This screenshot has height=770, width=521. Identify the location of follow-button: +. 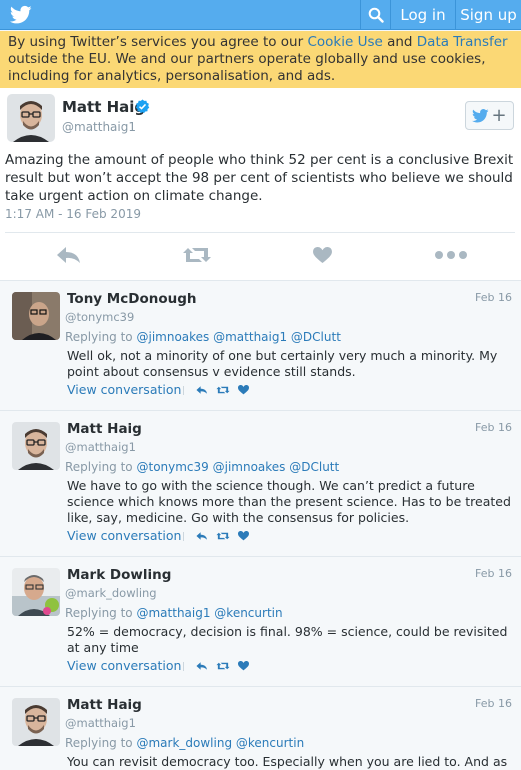
(489, 115).